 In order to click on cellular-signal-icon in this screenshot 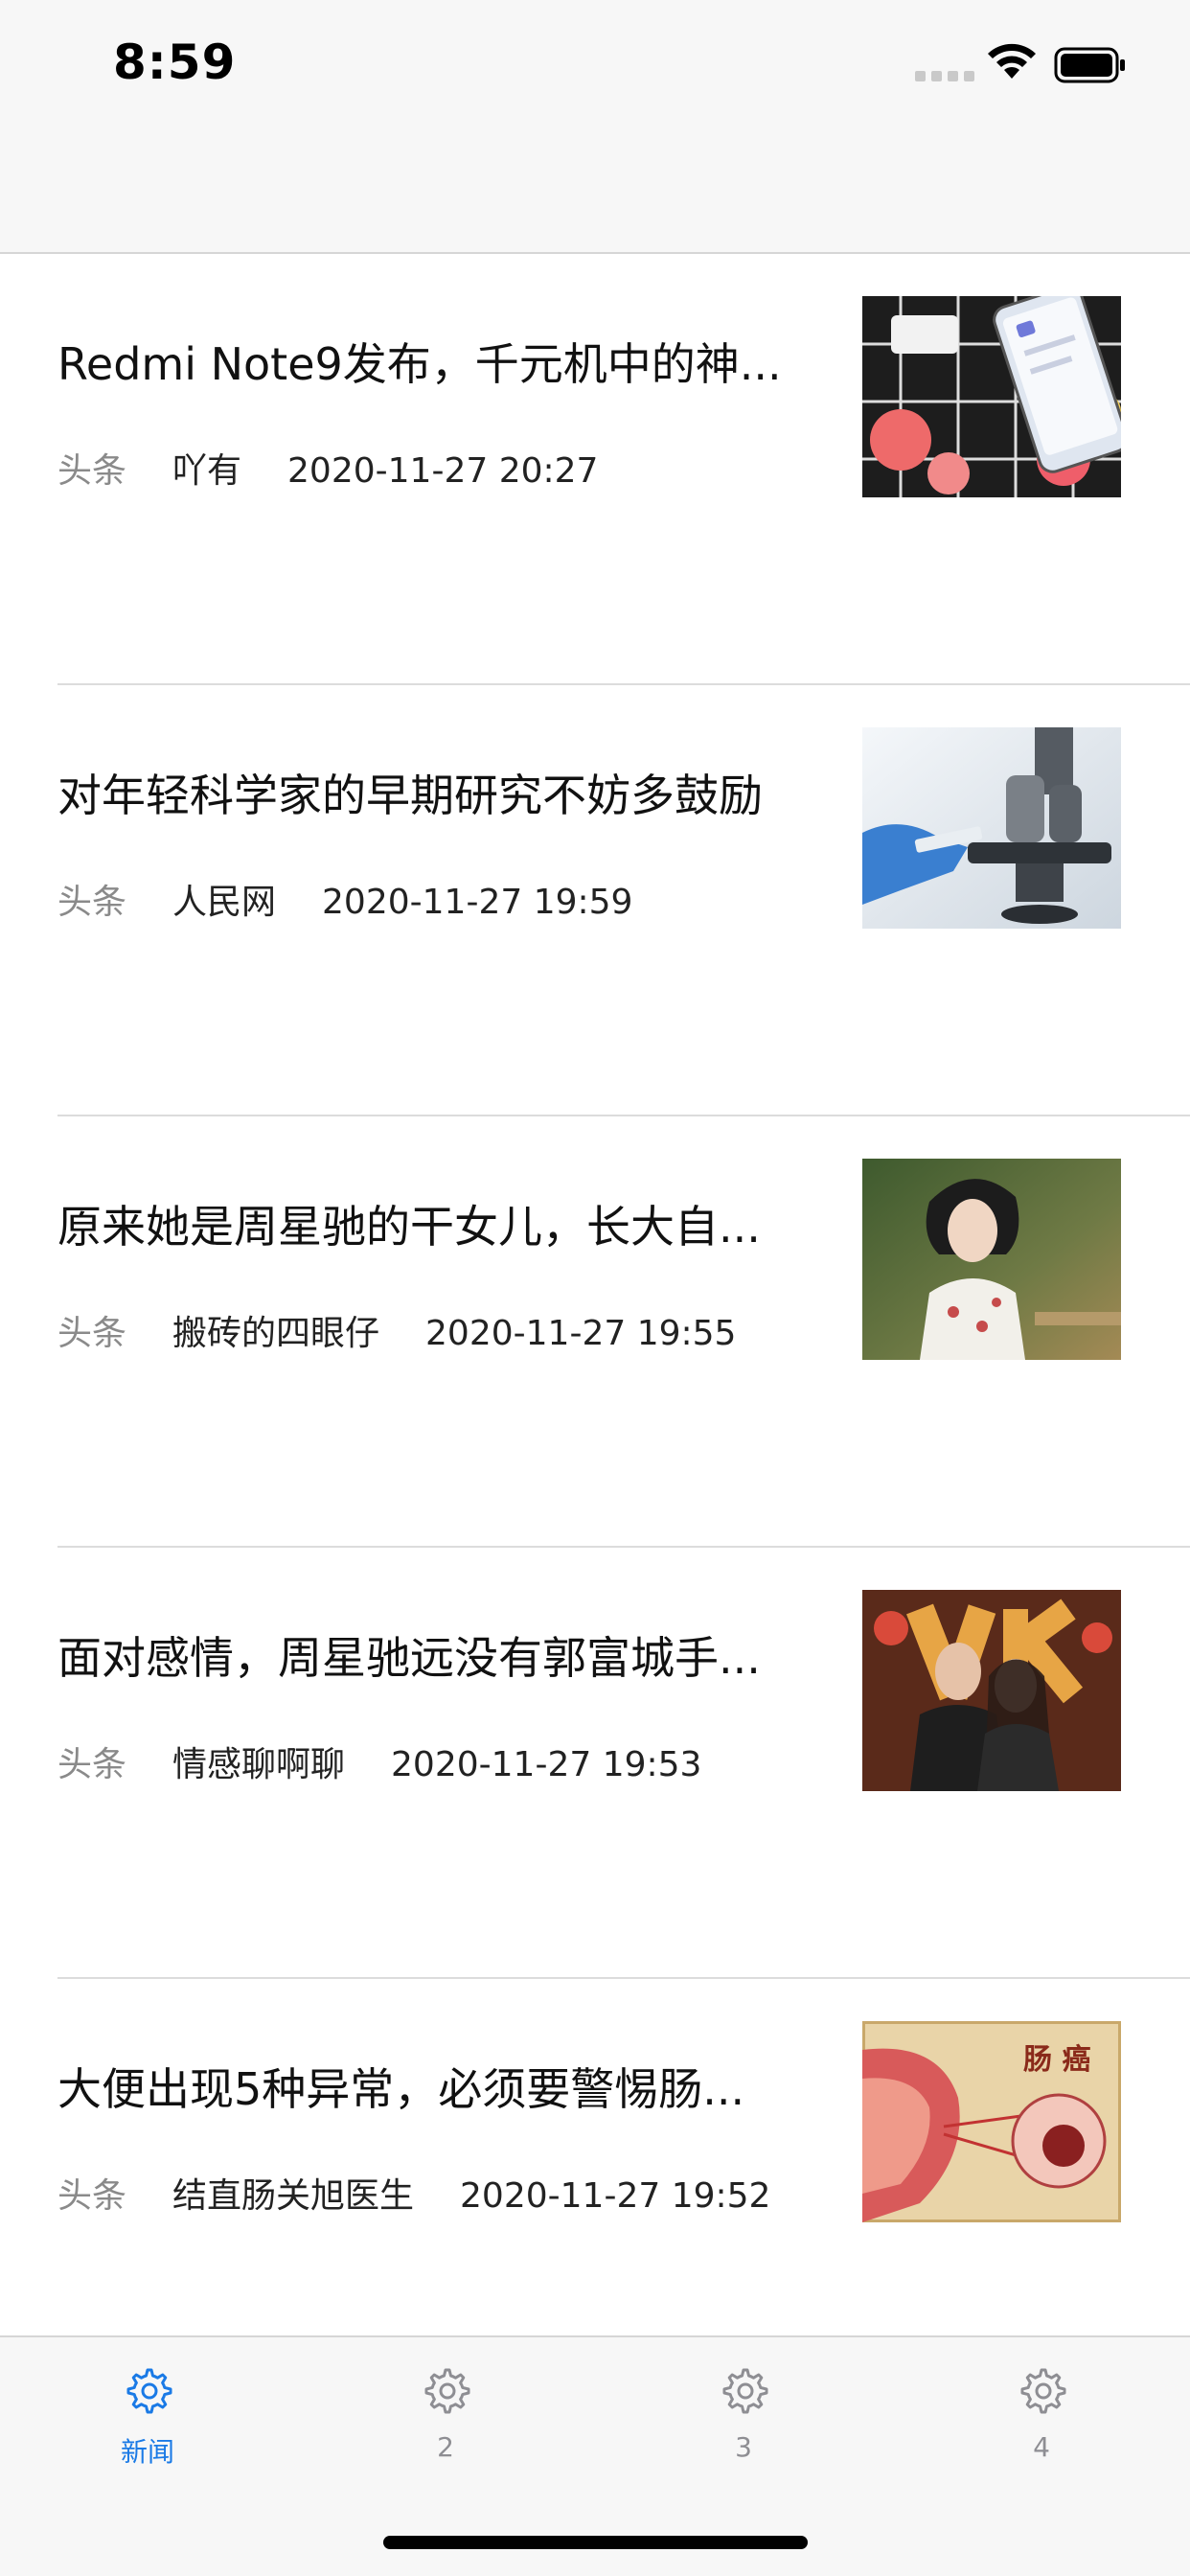, I will do `click(945, 76)`.